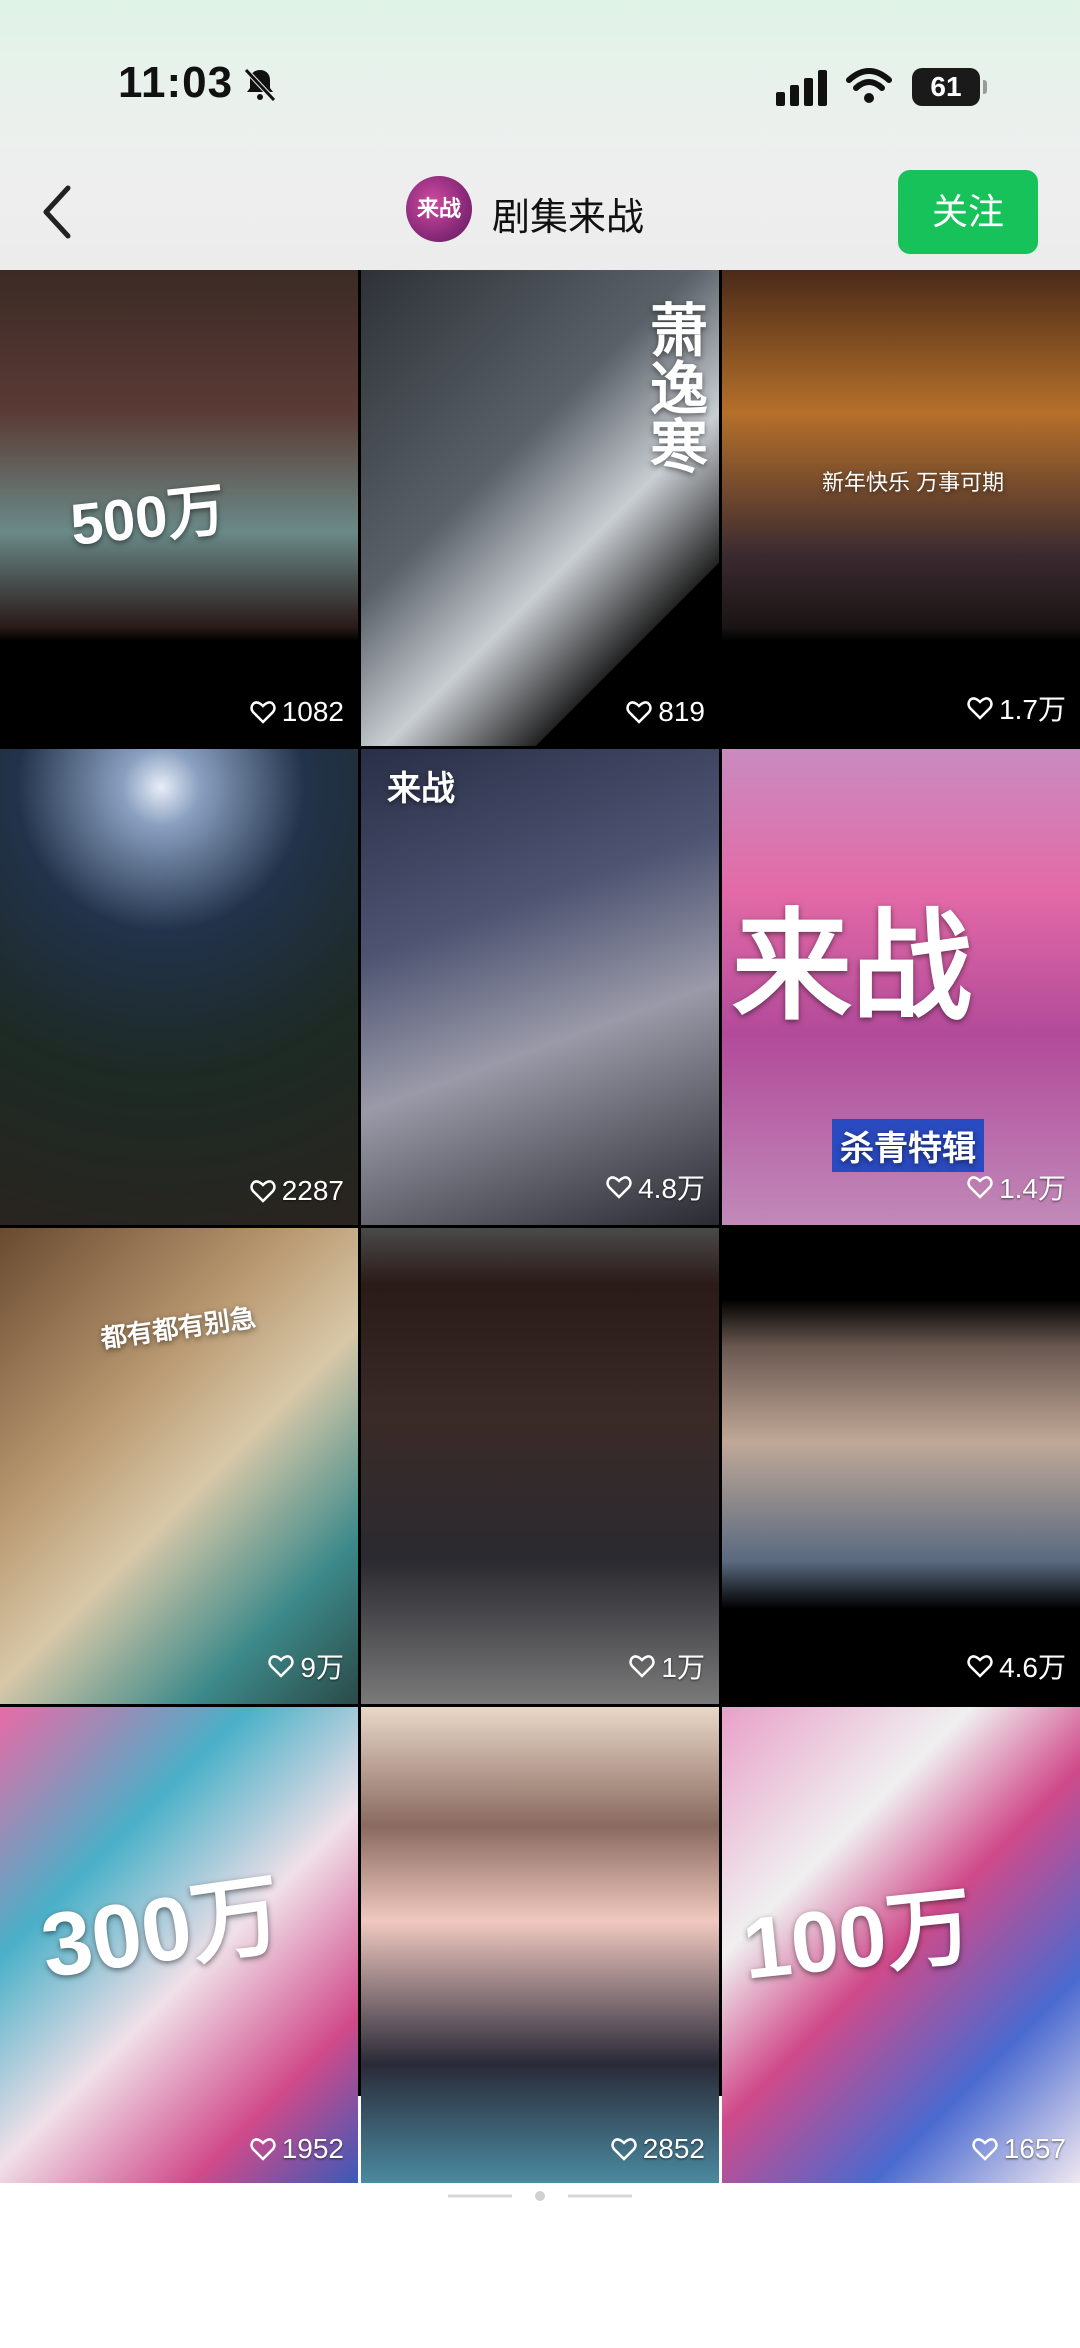 The width and height of the screenshot is (1080, 2348). What do you see at coordinates (857, 1938) in the screenshot?
I see `overlay-text: 100万` at bounding box center [857, 1938].